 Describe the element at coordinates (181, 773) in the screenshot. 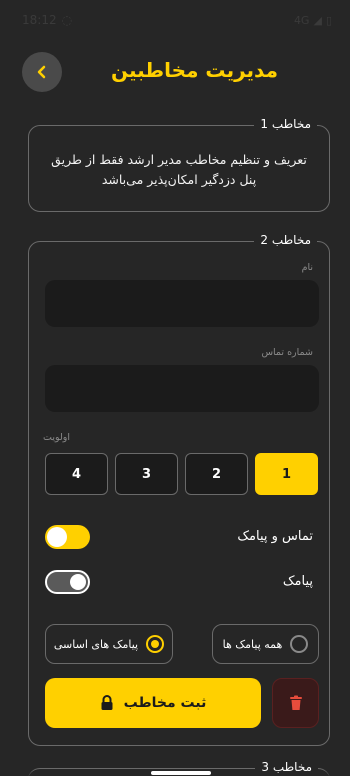

I see `home-indicator` at that location.